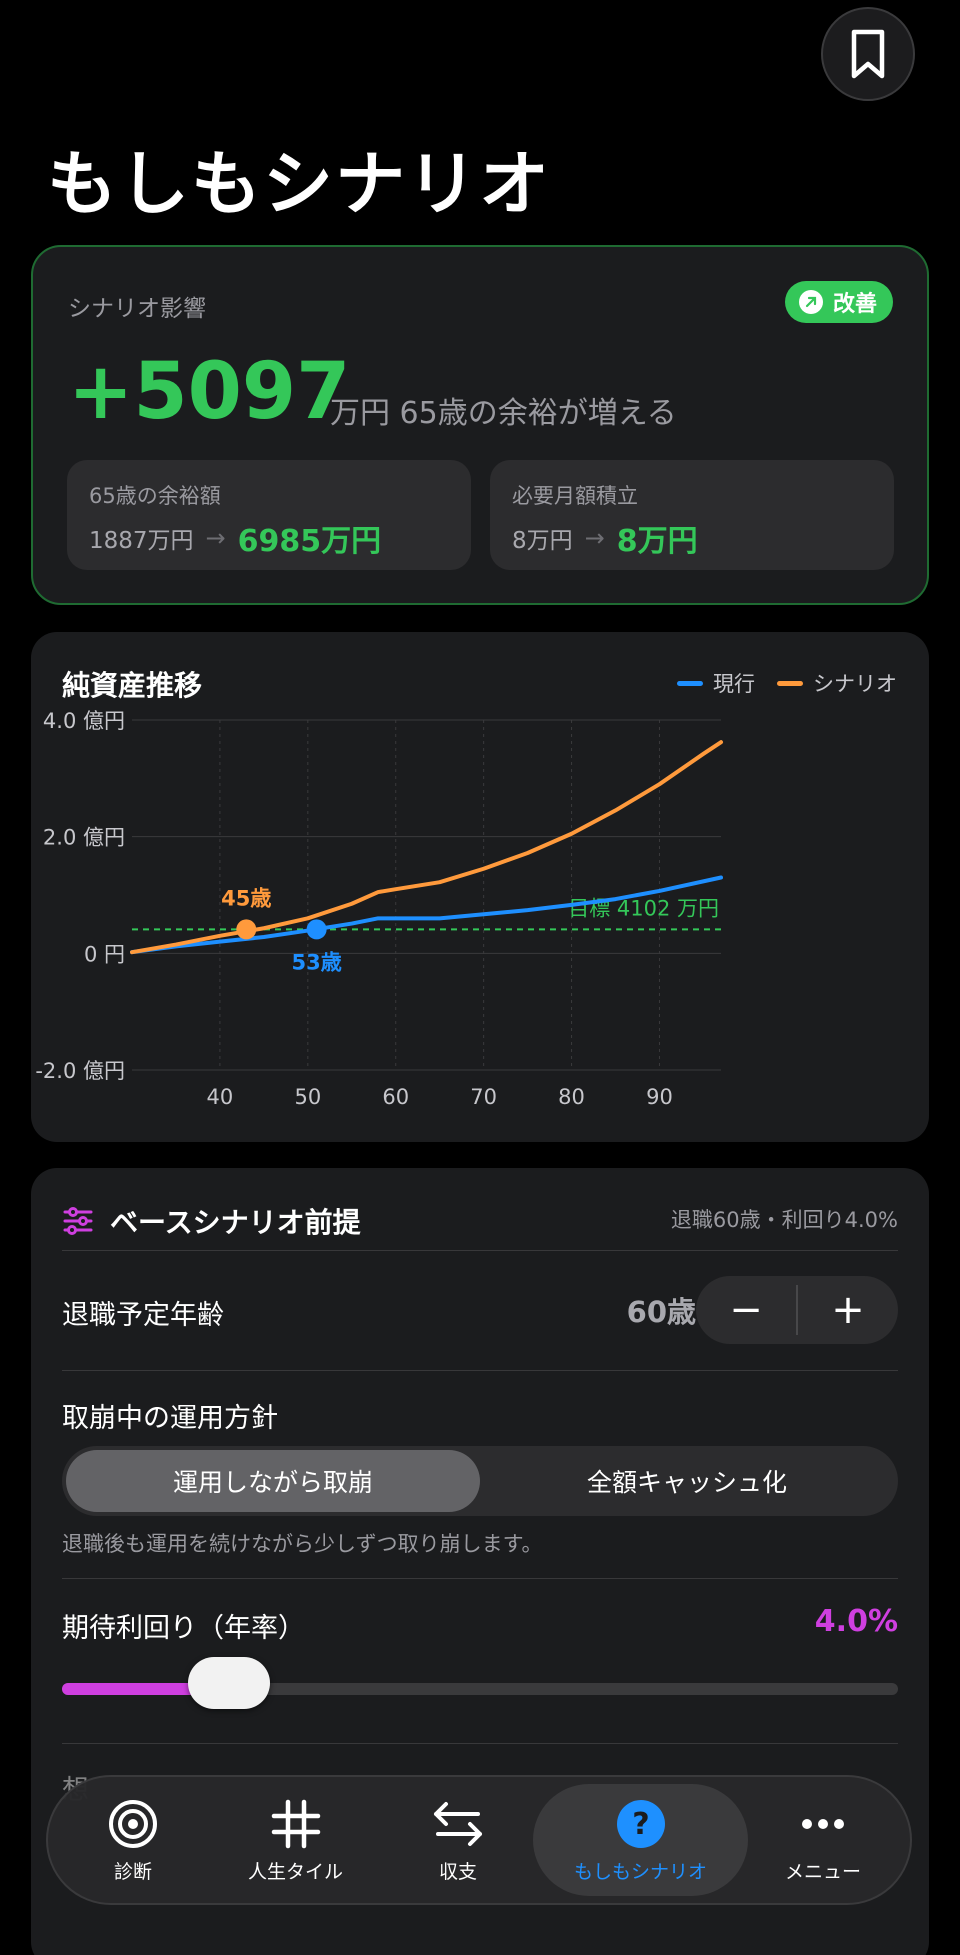  What do you see at coordinates (716, 683) in the screenshot?
I see `legend-item-current: 現行` at bounding box center [716, 683].